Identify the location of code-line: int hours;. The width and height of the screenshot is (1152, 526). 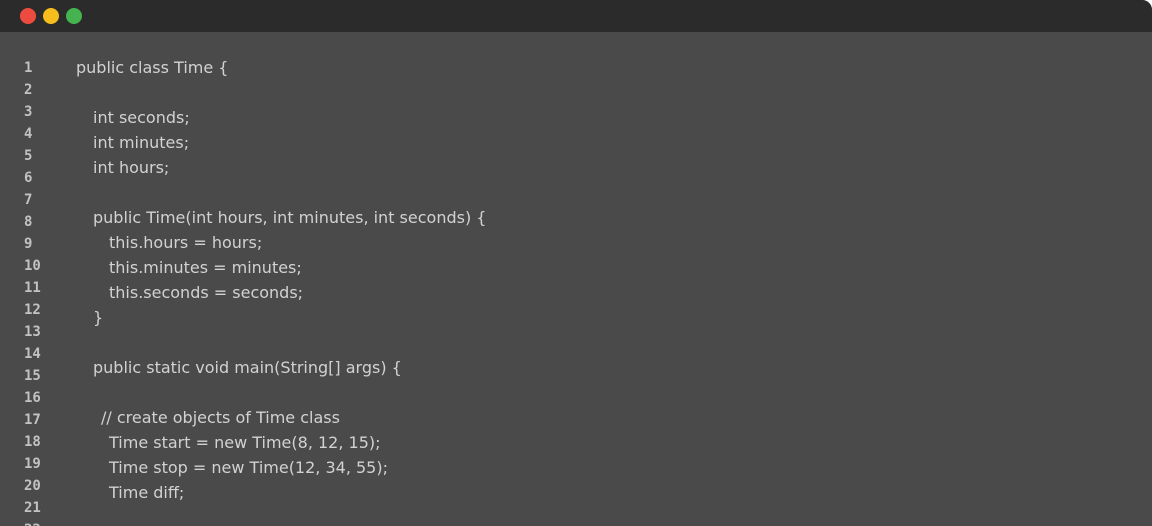
(131, 167).